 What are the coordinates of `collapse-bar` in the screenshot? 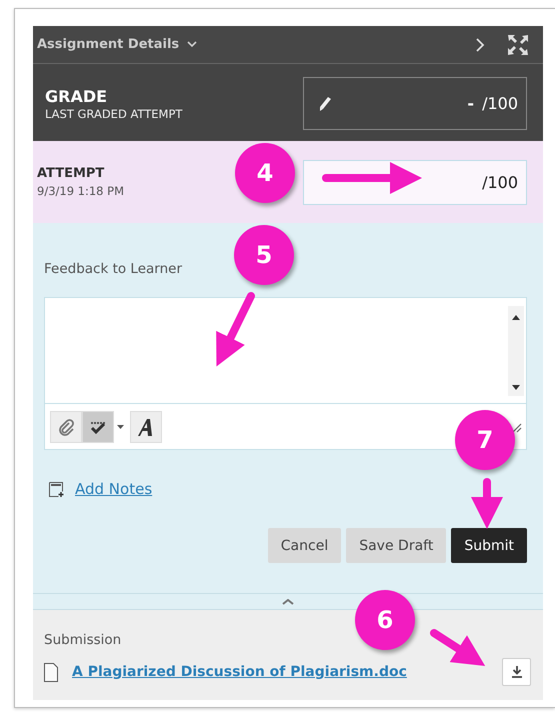 It's located at (288, 601).